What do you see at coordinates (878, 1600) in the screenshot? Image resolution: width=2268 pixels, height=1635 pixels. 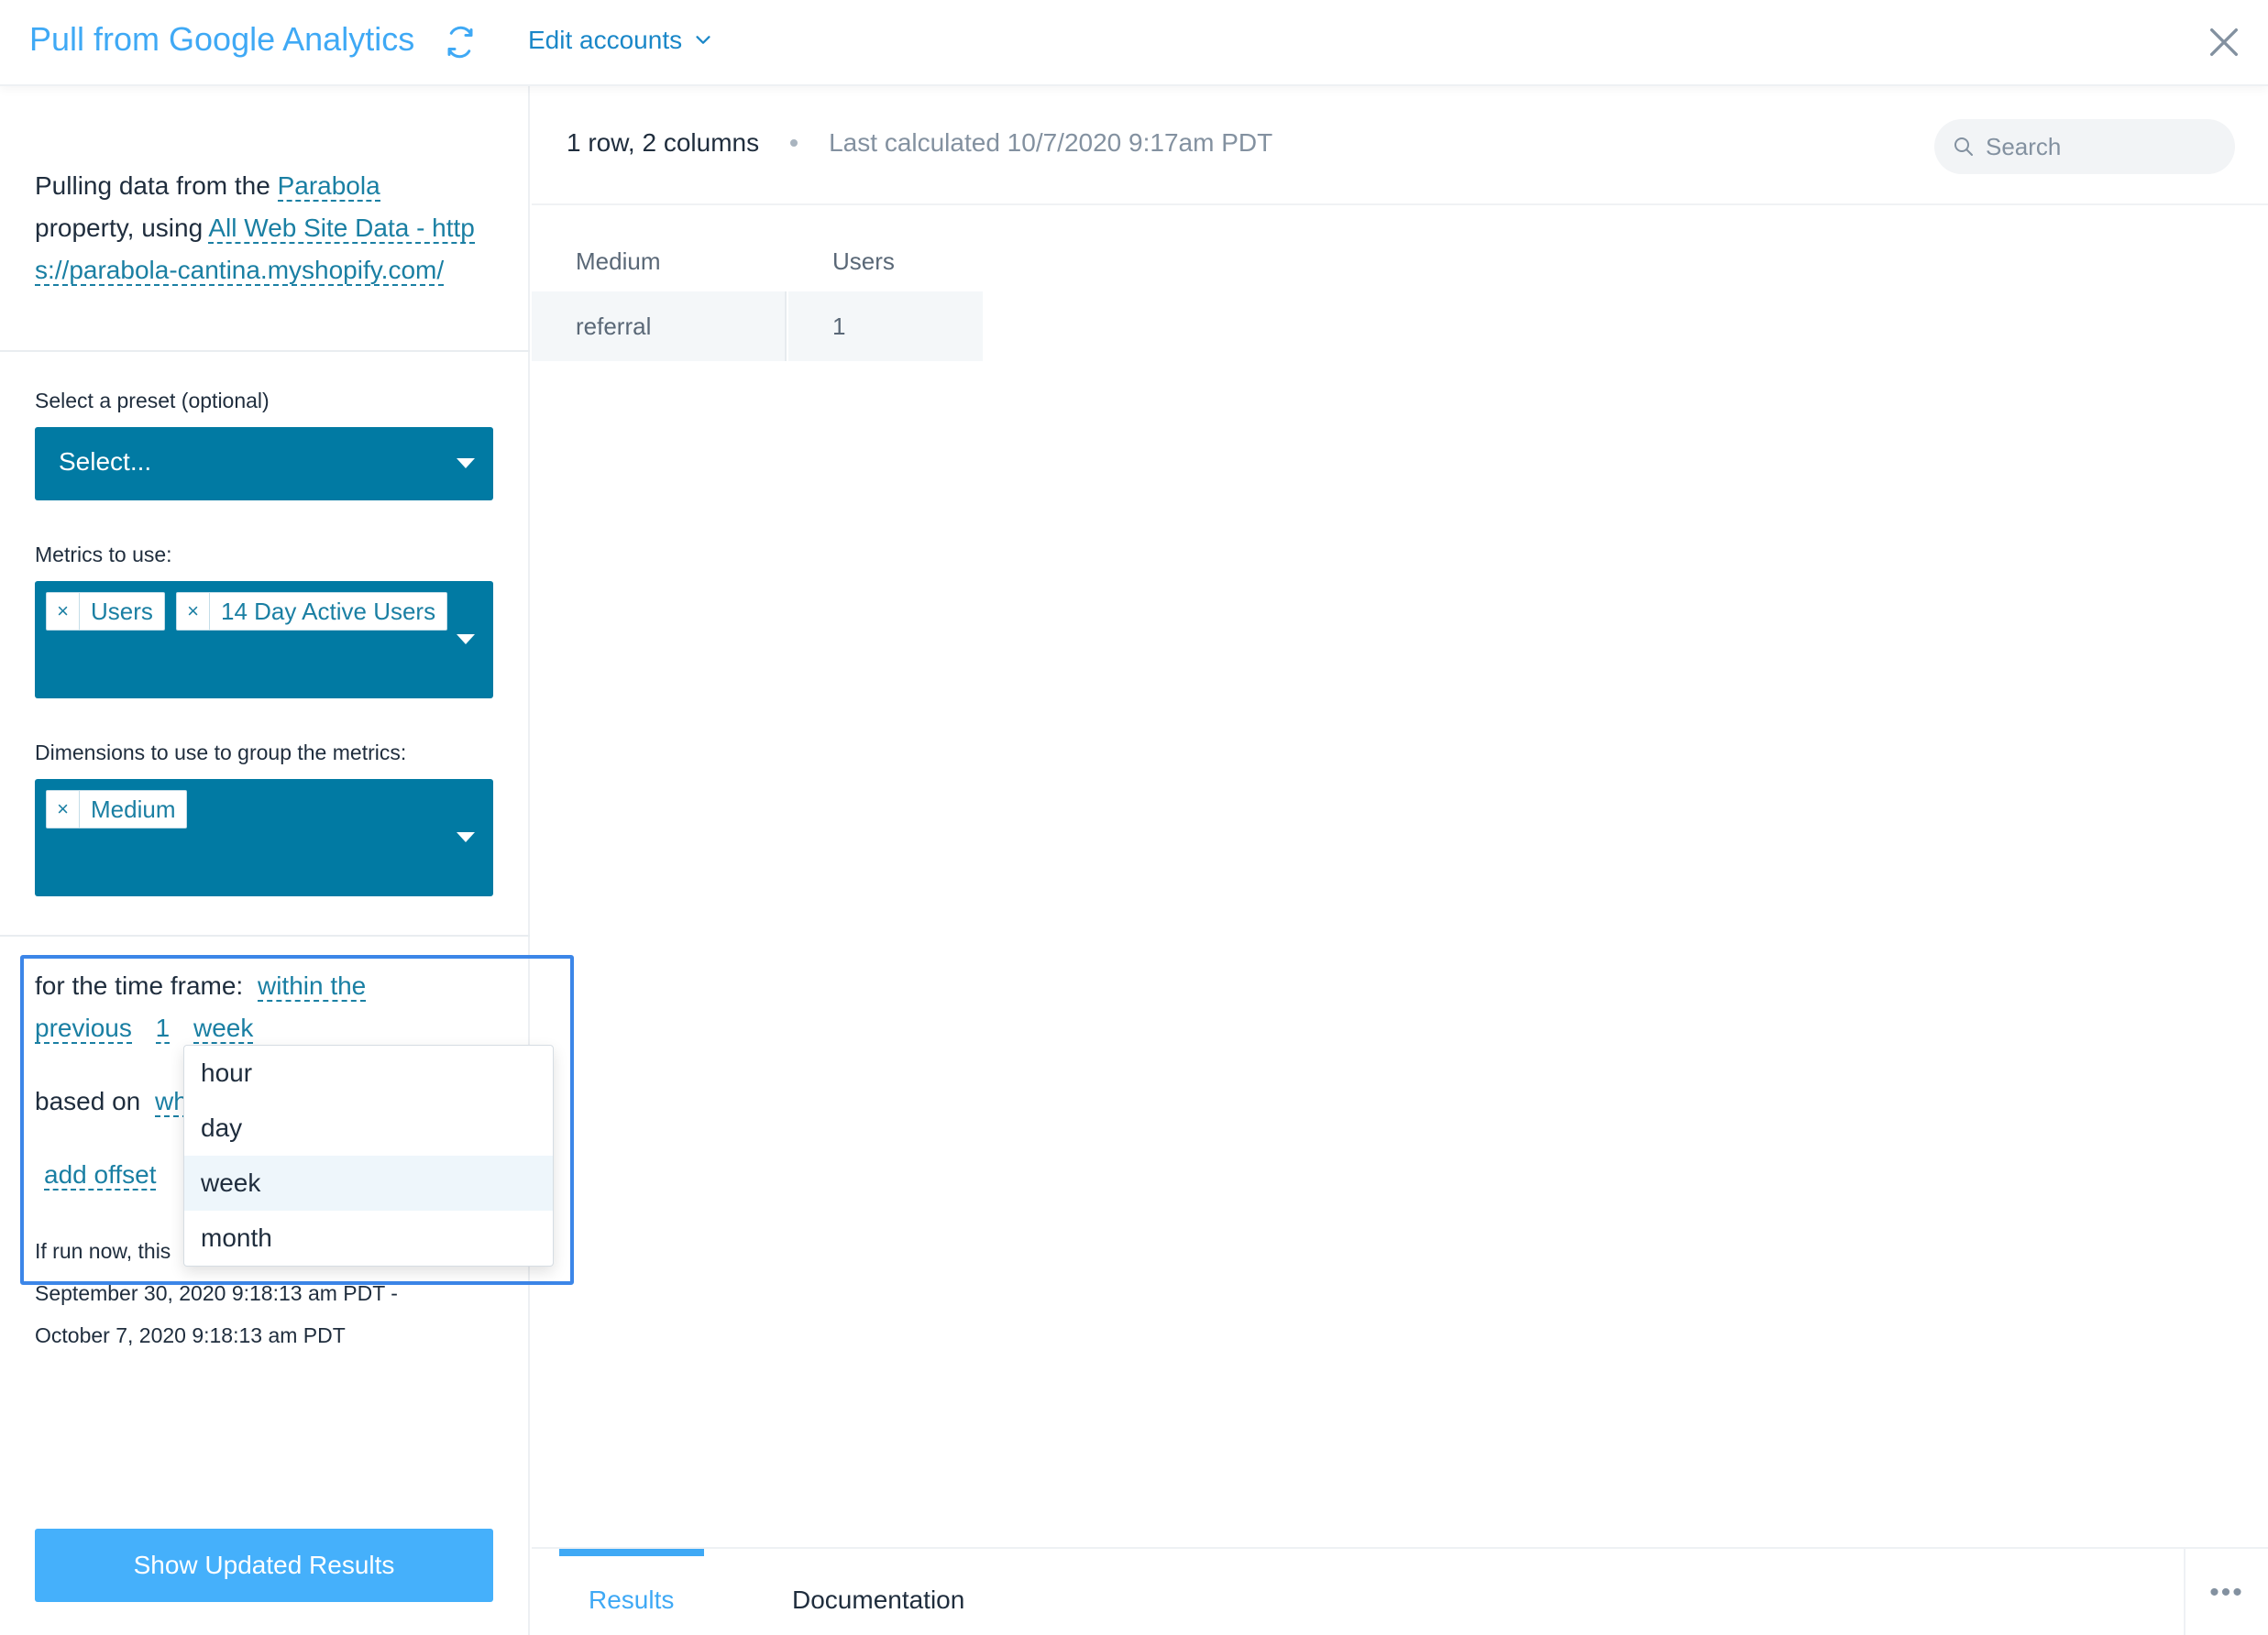 I see `tab-documentation: Documentation` at bounding box center [878, 1600].